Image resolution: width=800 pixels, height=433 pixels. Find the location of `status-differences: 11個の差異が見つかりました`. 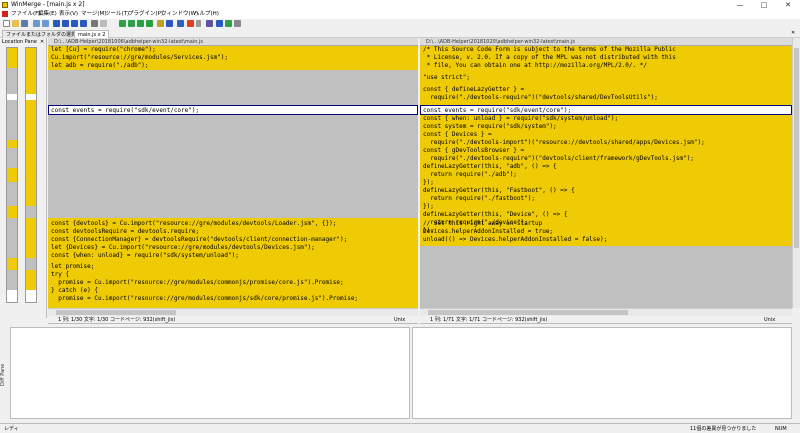

status-differences: 11個の差異が見つかりました is located at coordinates (723, 429).